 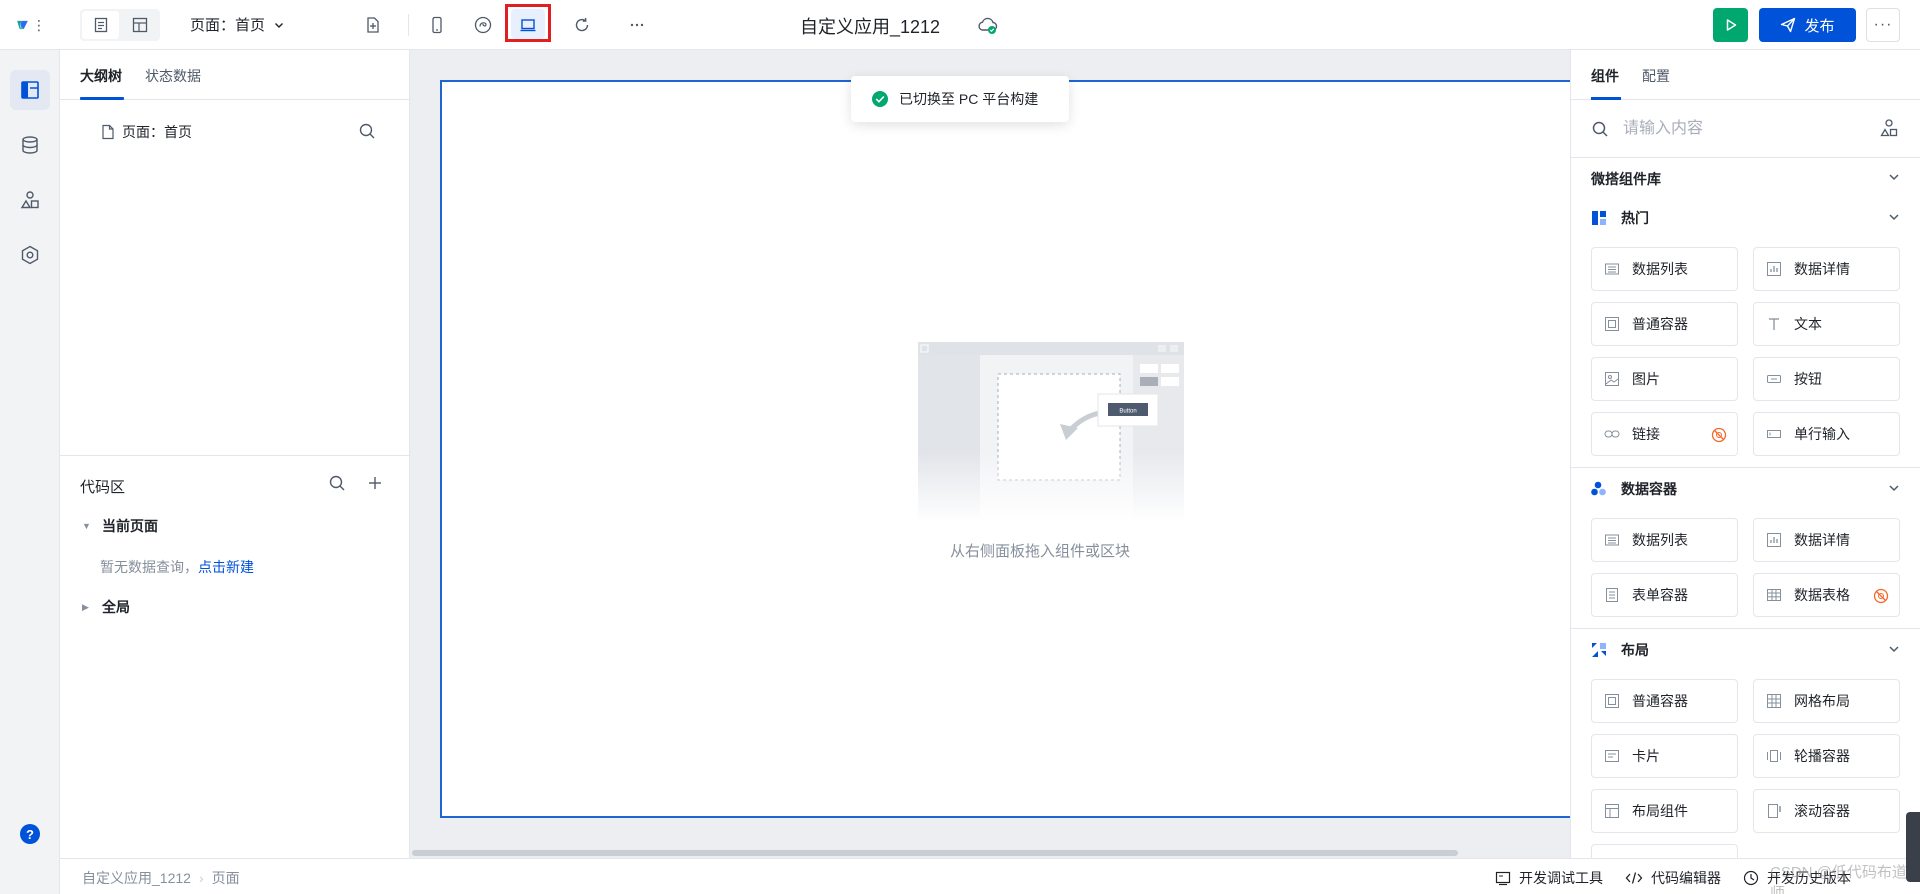 I want to click on refresh-icon, so click(x=582, y=24).